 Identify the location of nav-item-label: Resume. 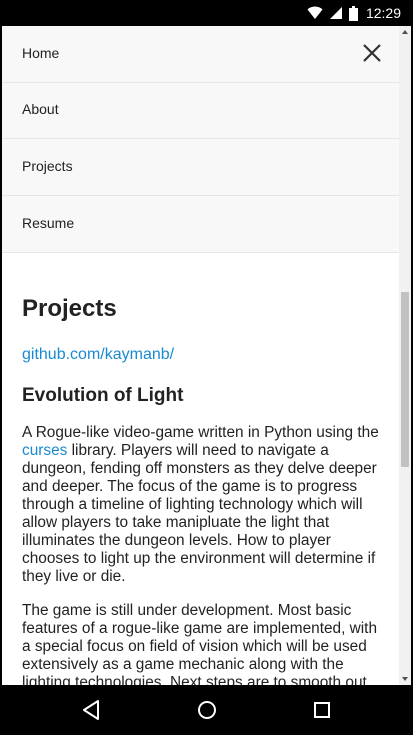
(48, 223).